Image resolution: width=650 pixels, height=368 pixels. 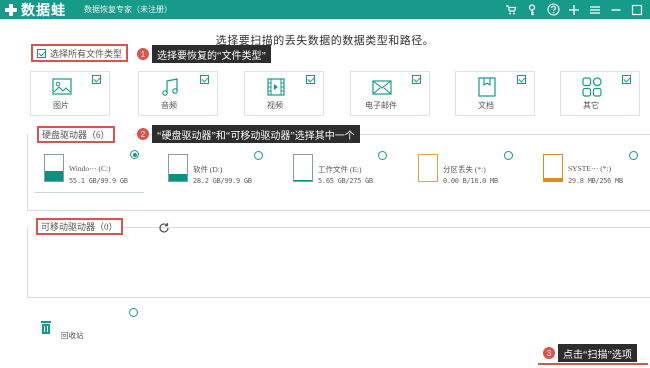 What do you see at coordinates (61, 105) in the screenshot?
I see `file-type-label: 图片` at bounding box center [61, 105].